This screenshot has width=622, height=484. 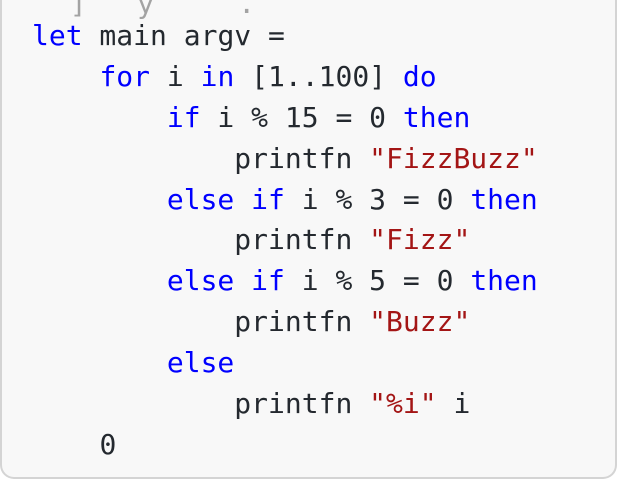 I want to click on keyword-token: let, so click(x=57, y=35).